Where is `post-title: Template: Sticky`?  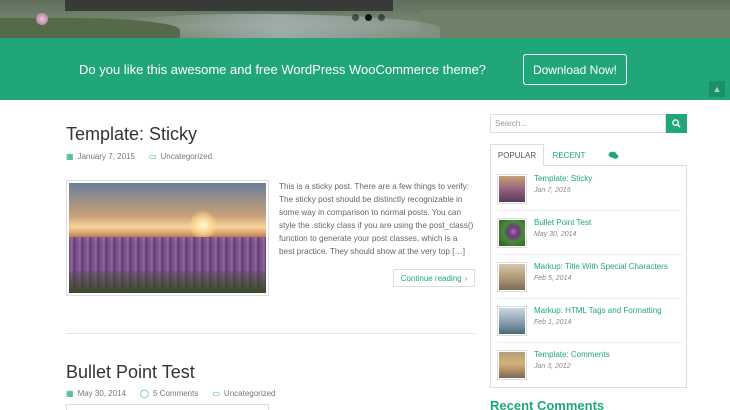
post-title: Template: Sticky is located at coordinates (131, 134).